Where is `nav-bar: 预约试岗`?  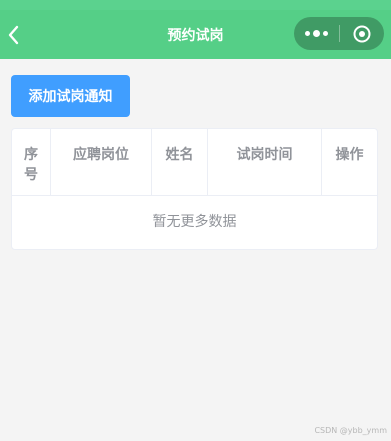 nav-bar: 预约试岗 is located at coordinates (195, 34).